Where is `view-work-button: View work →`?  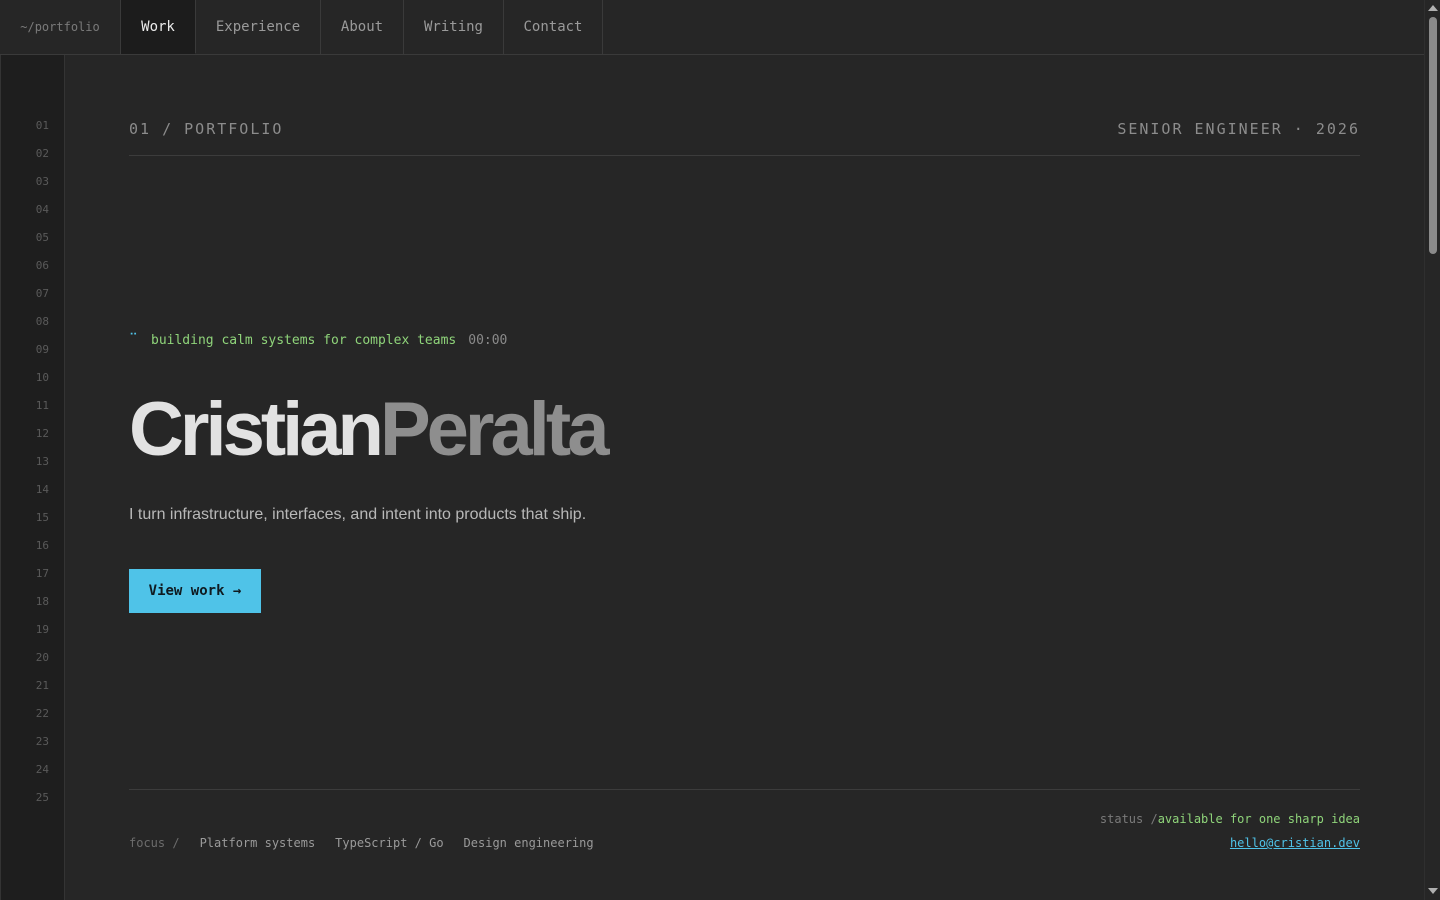 view-work-button: View work → is located at coordinates (195, 591).